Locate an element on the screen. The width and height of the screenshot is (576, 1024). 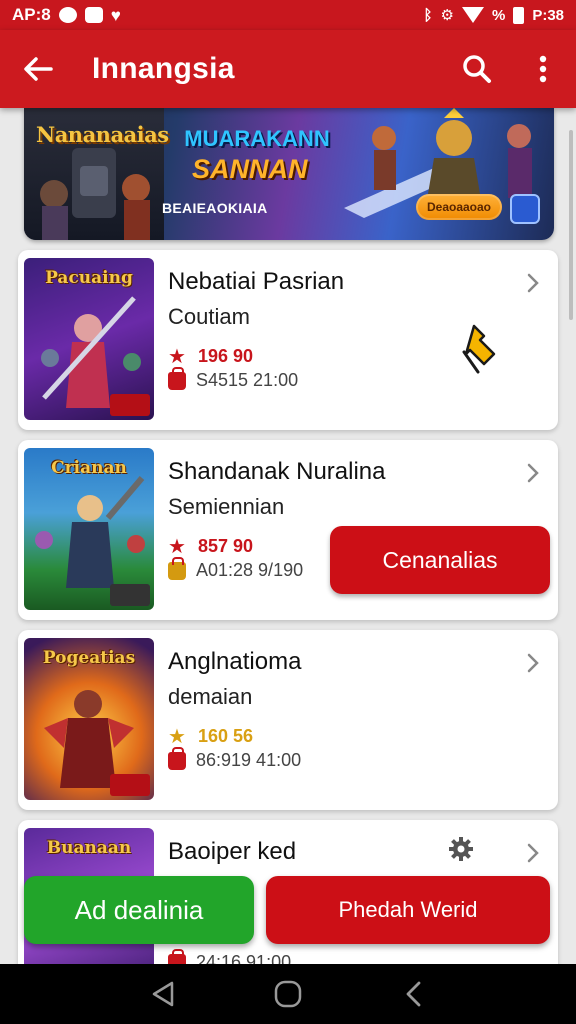
nav-home-button is located at coordinates (288, 994).